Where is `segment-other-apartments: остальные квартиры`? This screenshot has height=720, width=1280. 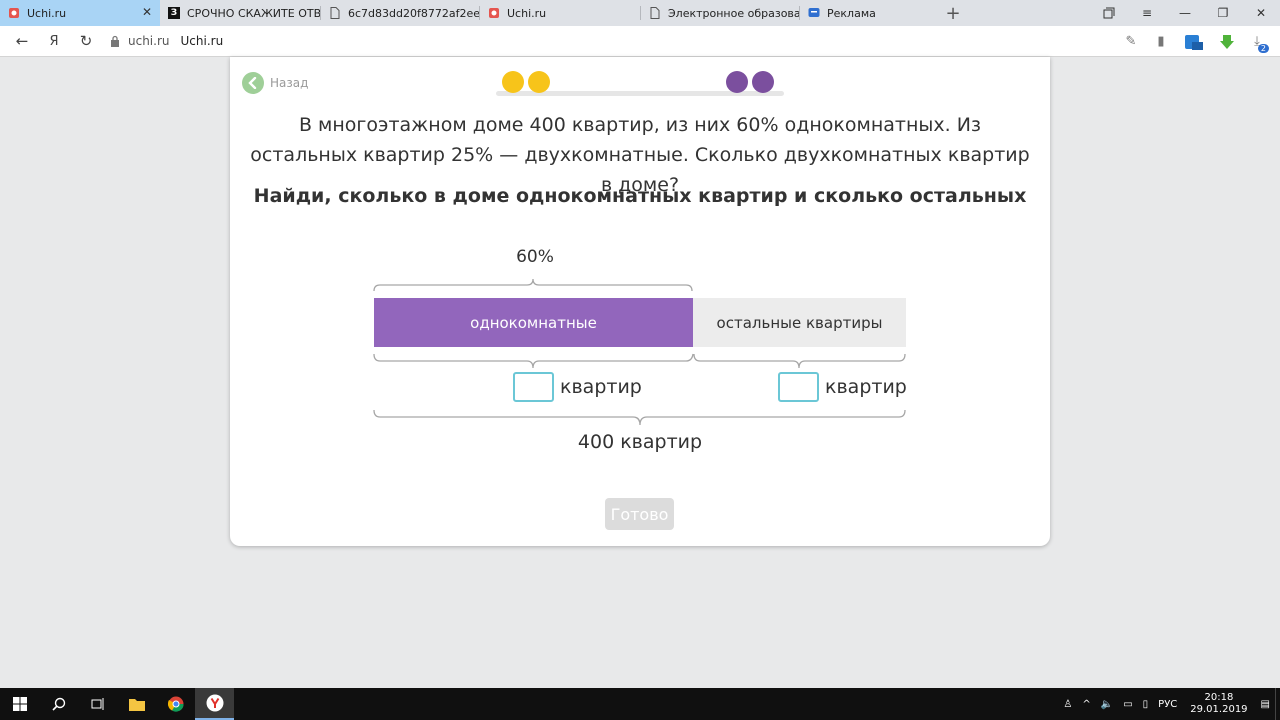 segment-other-apartments: остальные квартиры is located at coordinates (799, 322).